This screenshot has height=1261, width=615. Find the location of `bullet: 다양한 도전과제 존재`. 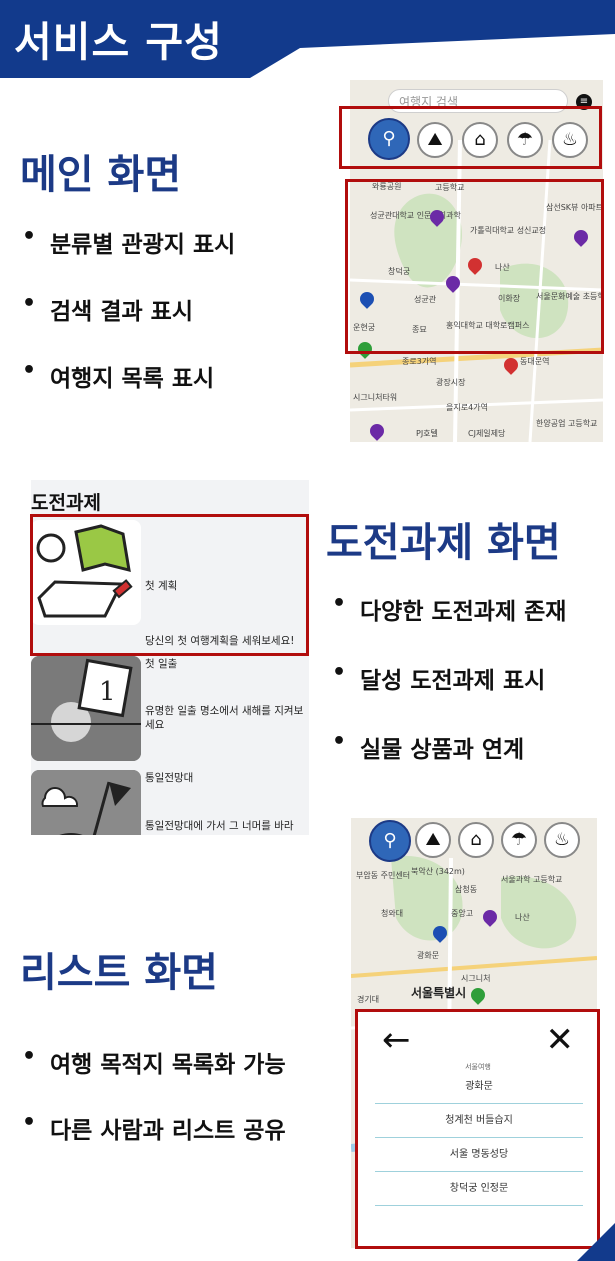

bullet: 다양한 도전과제 존재 is located at coordinates (449, 608).